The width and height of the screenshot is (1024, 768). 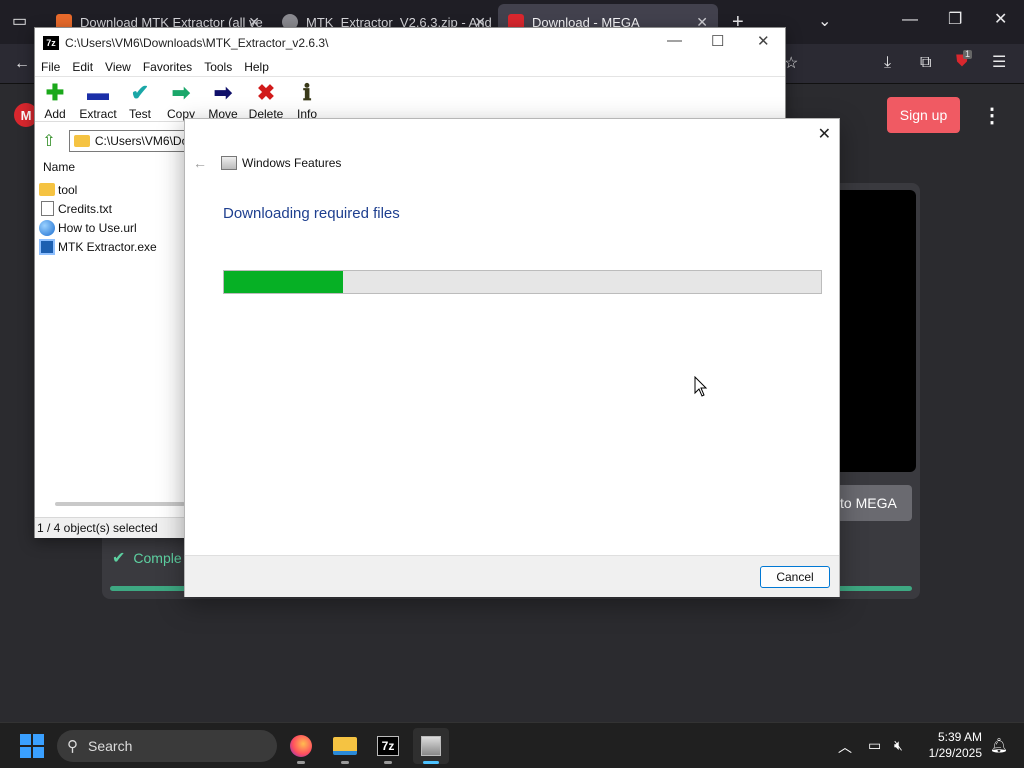 What do you see at coordinates (47, 227) in the screenshot?
I see `url-file-icon` at bounding box center [47, 227].